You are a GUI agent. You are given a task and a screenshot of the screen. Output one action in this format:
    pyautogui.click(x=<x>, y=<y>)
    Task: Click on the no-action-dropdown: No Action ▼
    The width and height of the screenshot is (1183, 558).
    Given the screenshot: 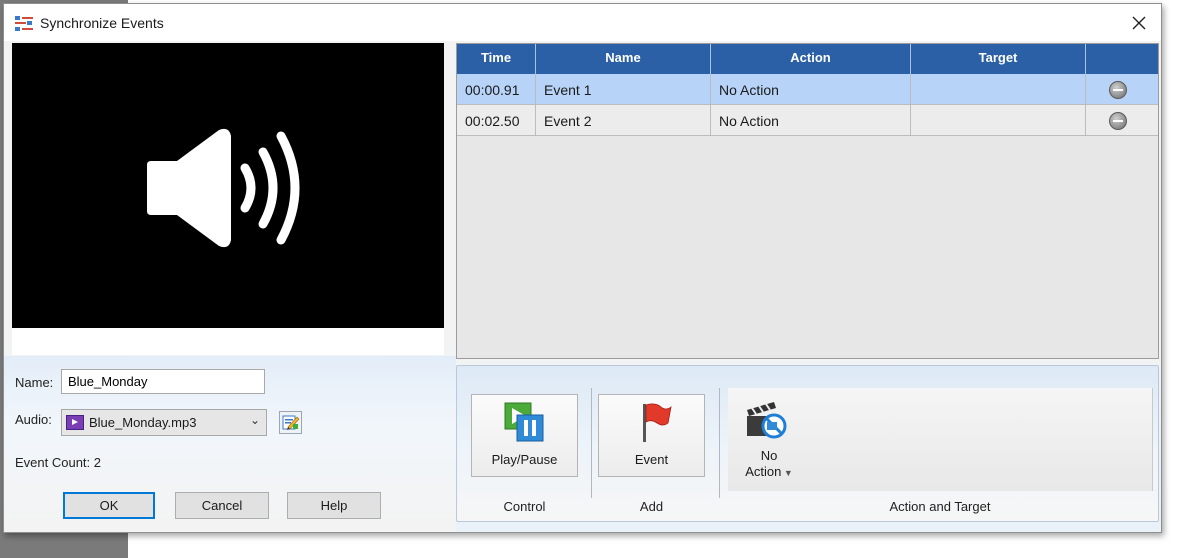 What is the action you would take?
    pyautogui.click(x=769, y=464)
    